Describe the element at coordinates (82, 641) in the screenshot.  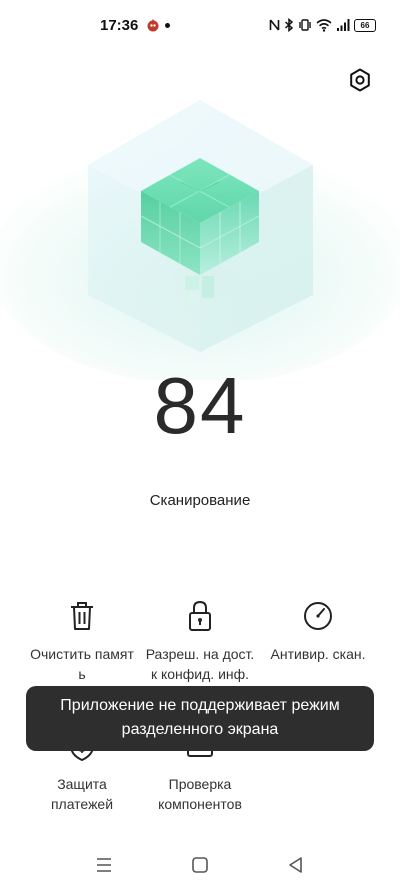
I see `clean-memory-button: Очистить памят ь` at that location.